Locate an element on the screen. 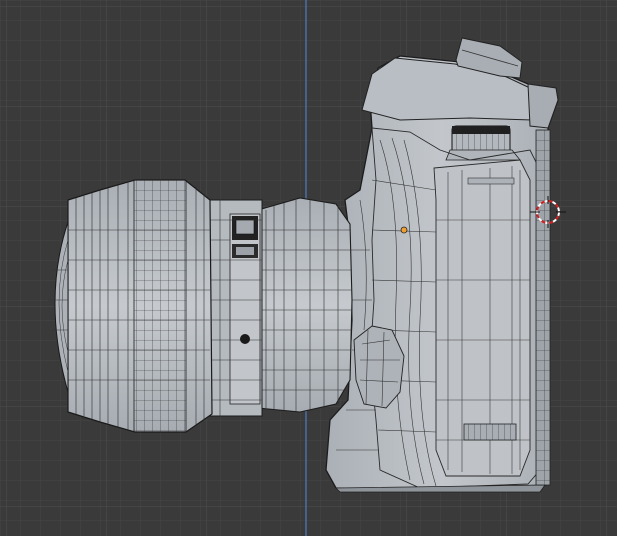  mode-dial-mesh is located at coordinates (483, 143).